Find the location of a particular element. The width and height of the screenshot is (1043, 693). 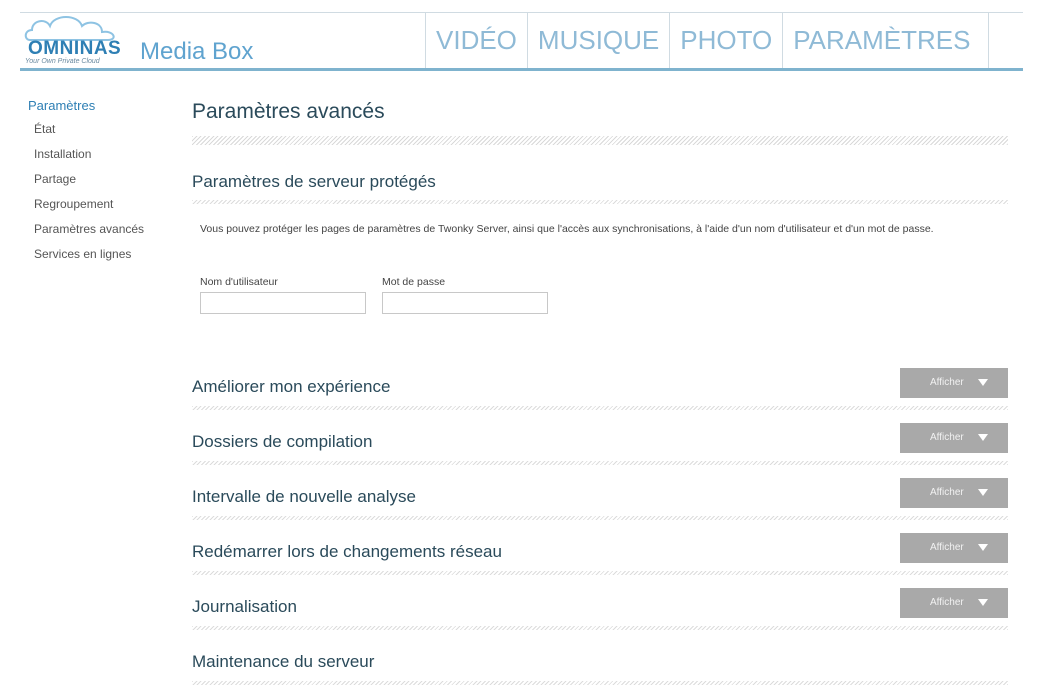

protected-settings-title: Paramètres de serveur protégés is located at coordinates (314, 181).